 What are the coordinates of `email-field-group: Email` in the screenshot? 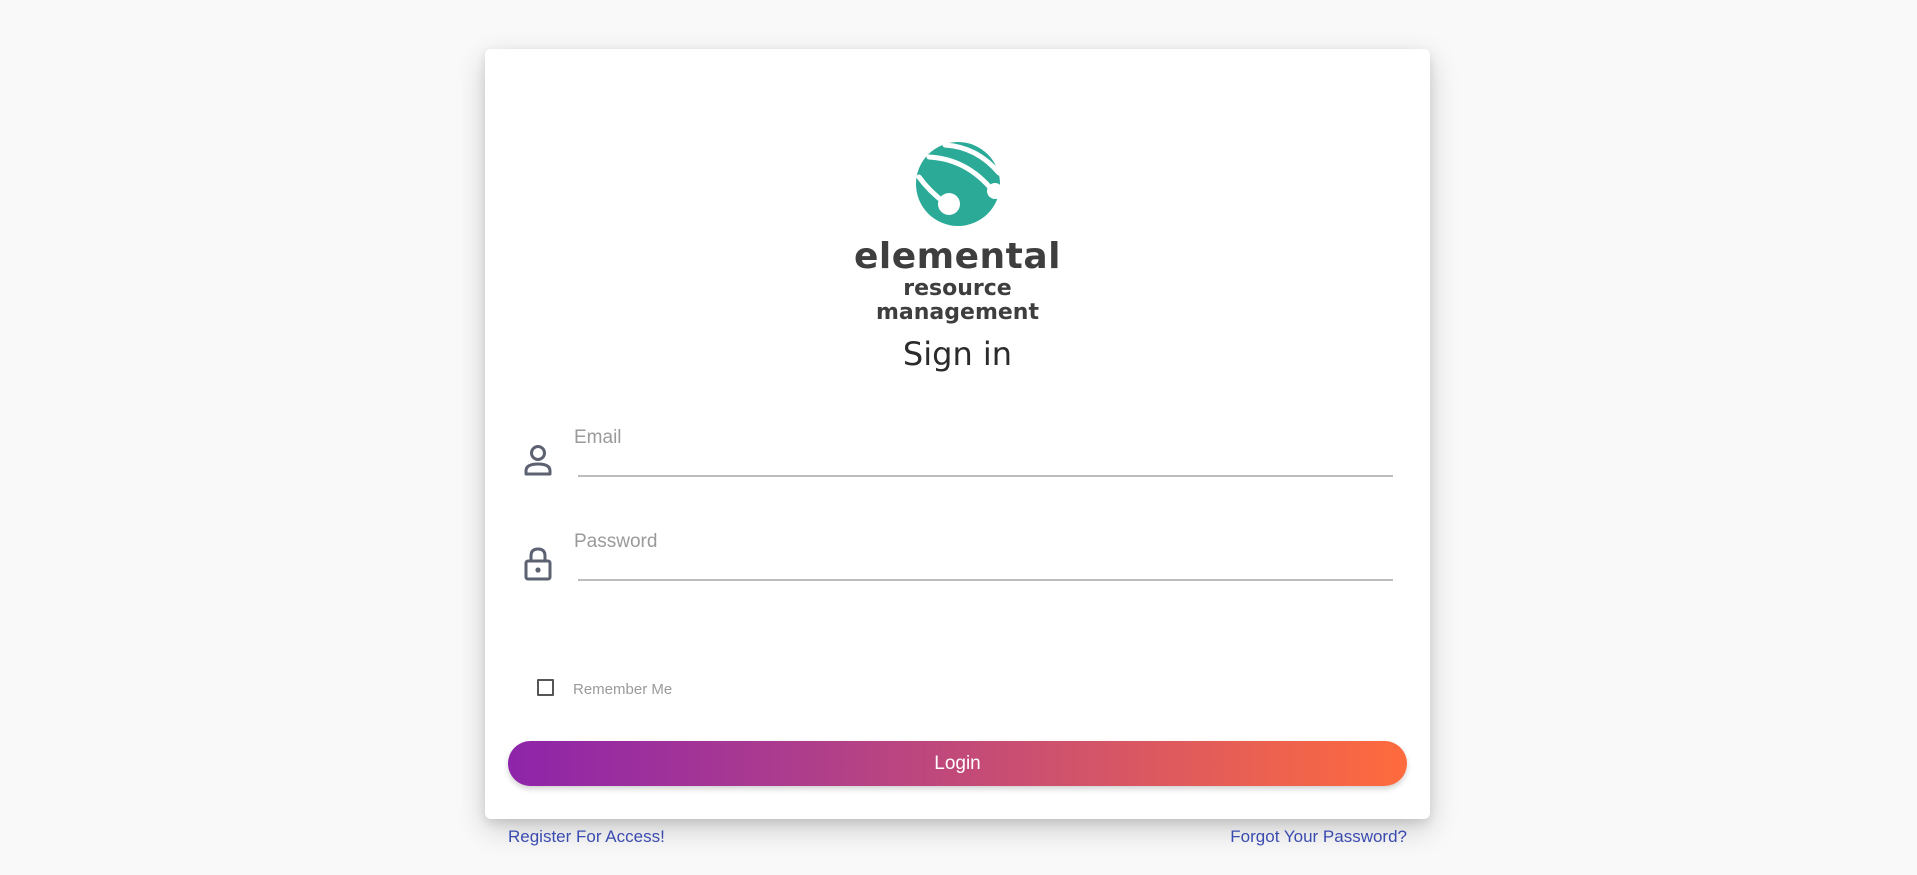 It's located at (958, 447).